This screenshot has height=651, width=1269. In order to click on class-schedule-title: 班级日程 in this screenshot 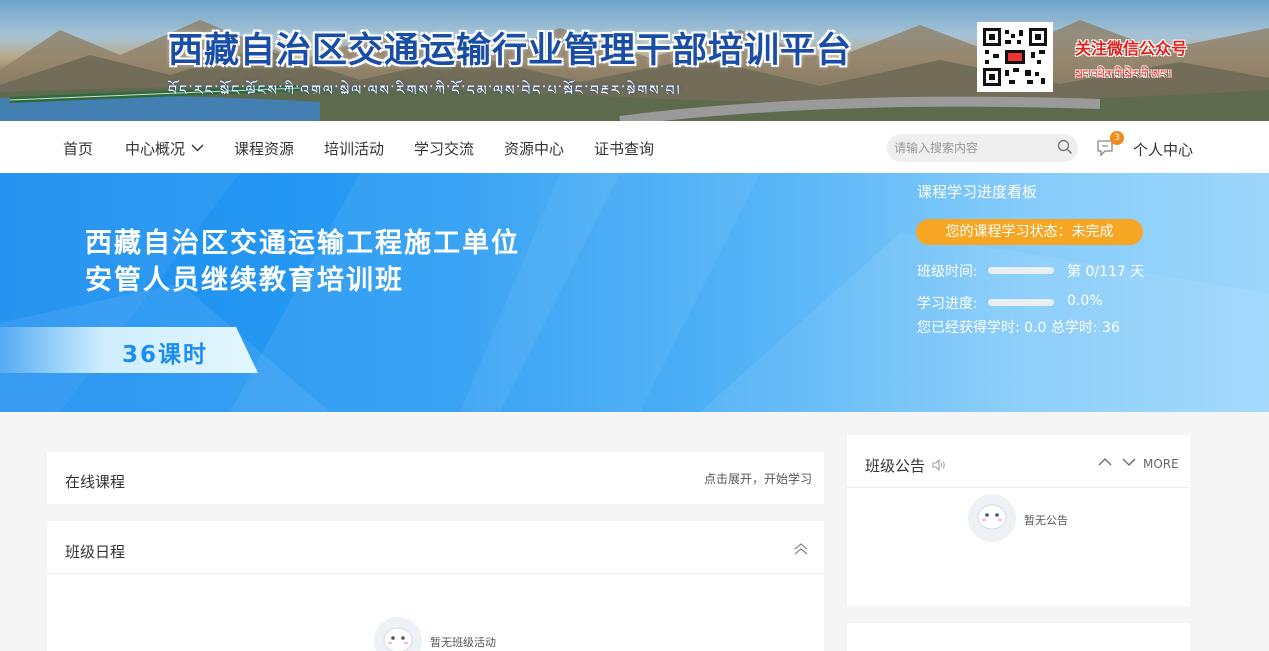, I will do `click(95, 552)`.